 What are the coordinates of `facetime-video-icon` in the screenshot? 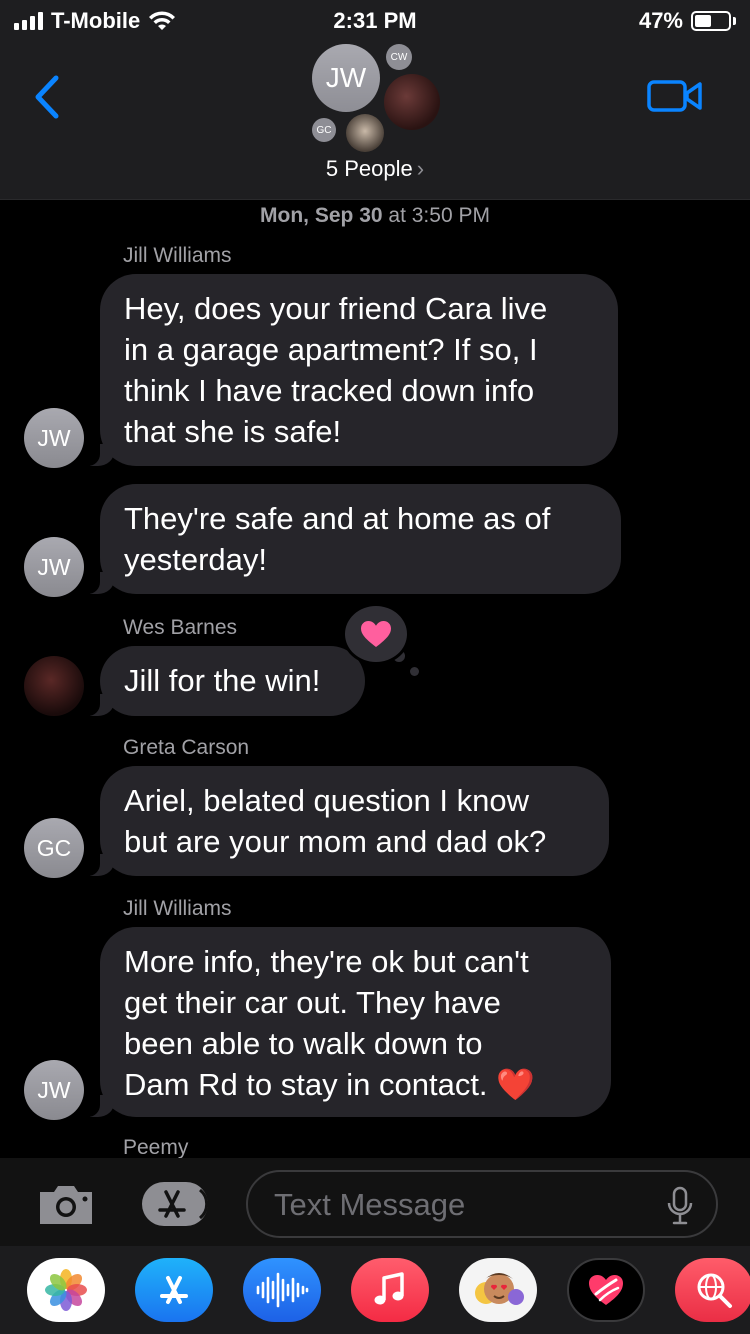 It's located at (675, 96).